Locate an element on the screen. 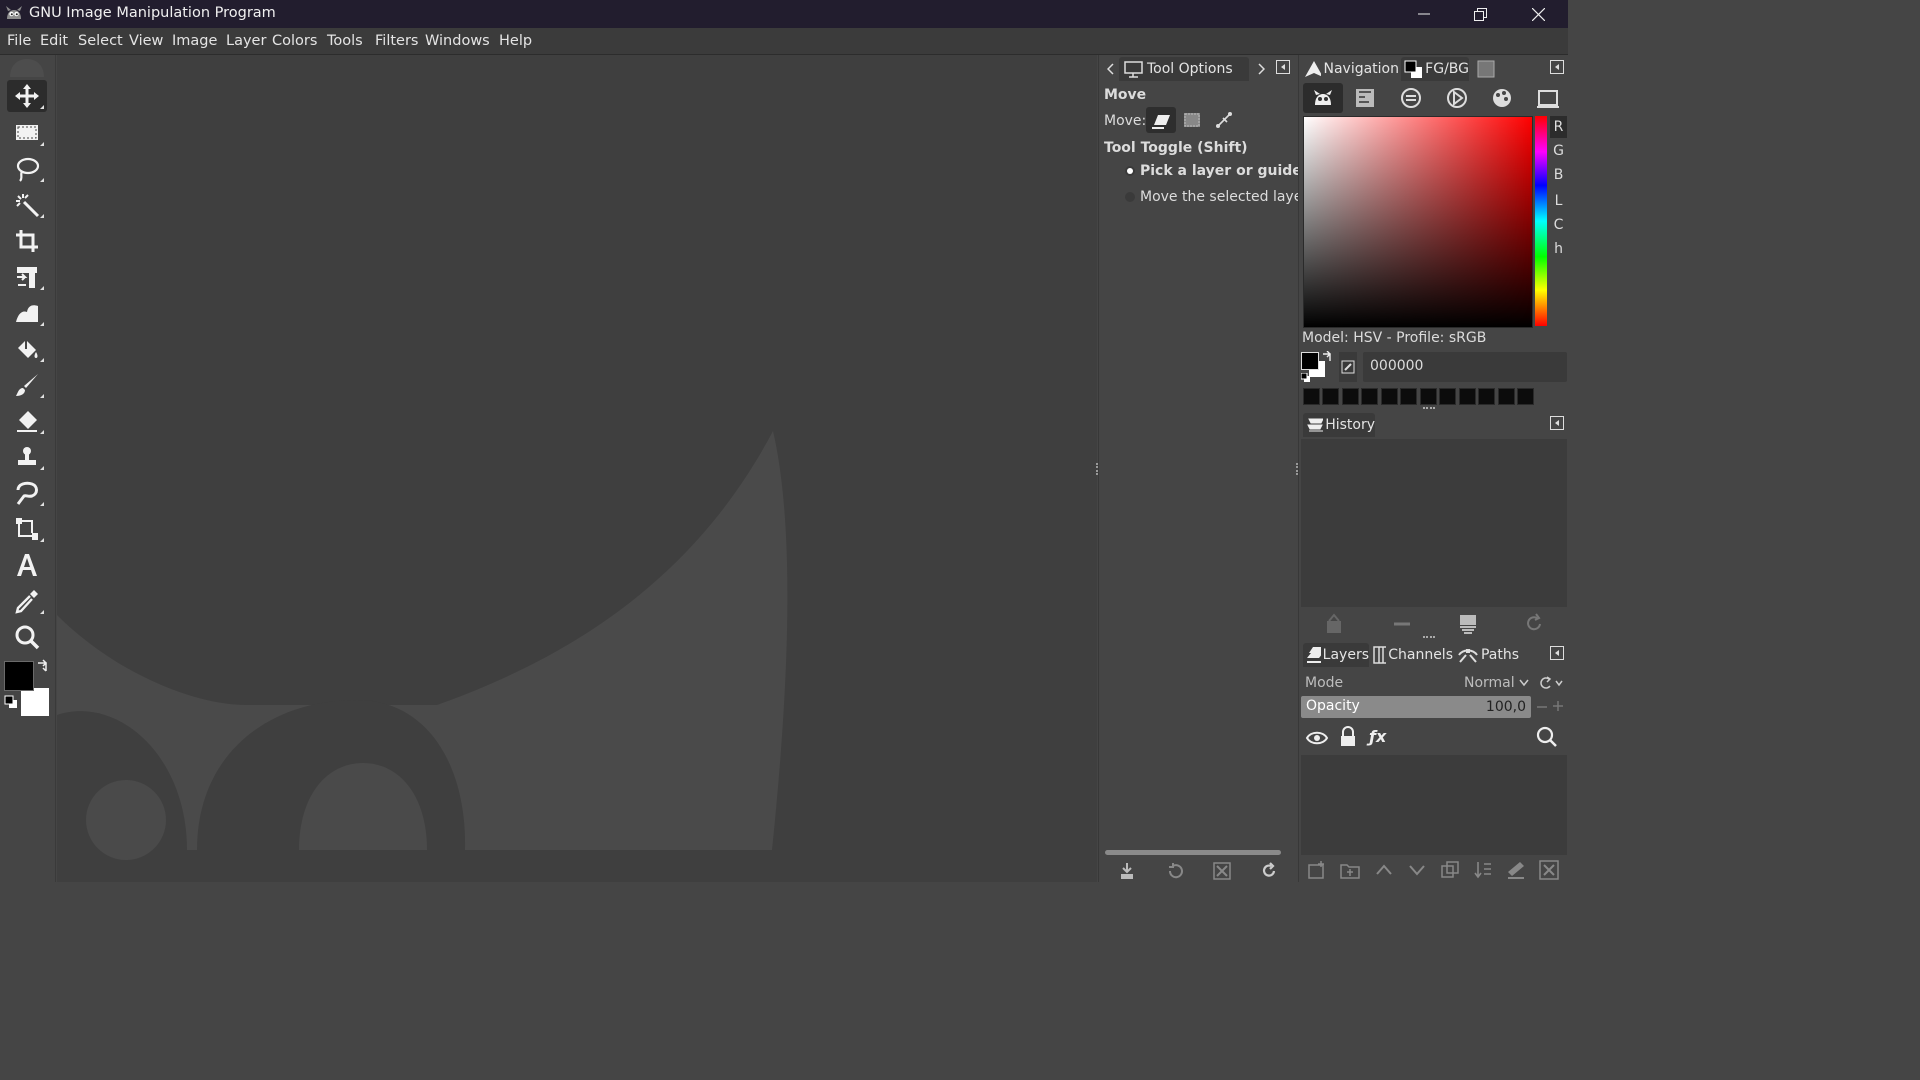 This screenshot has width=1920, height=1080. menu-colors: Colors is located at coordinates (294, 41).